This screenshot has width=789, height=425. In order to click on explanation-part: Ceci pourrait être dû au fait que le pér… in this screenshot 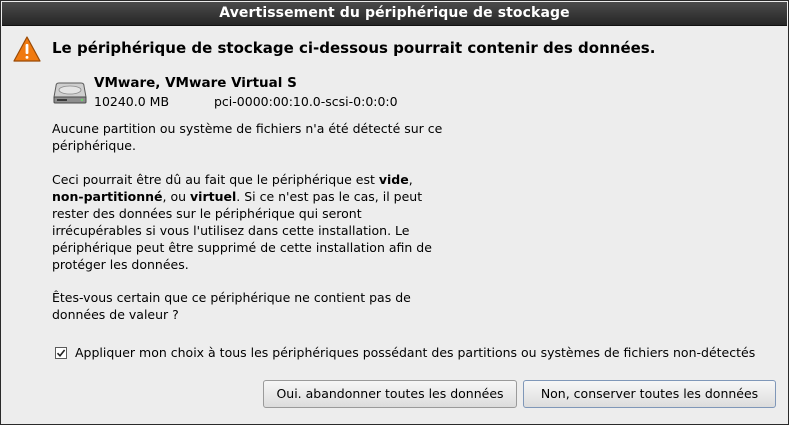, I will do `click(215, 179)`.